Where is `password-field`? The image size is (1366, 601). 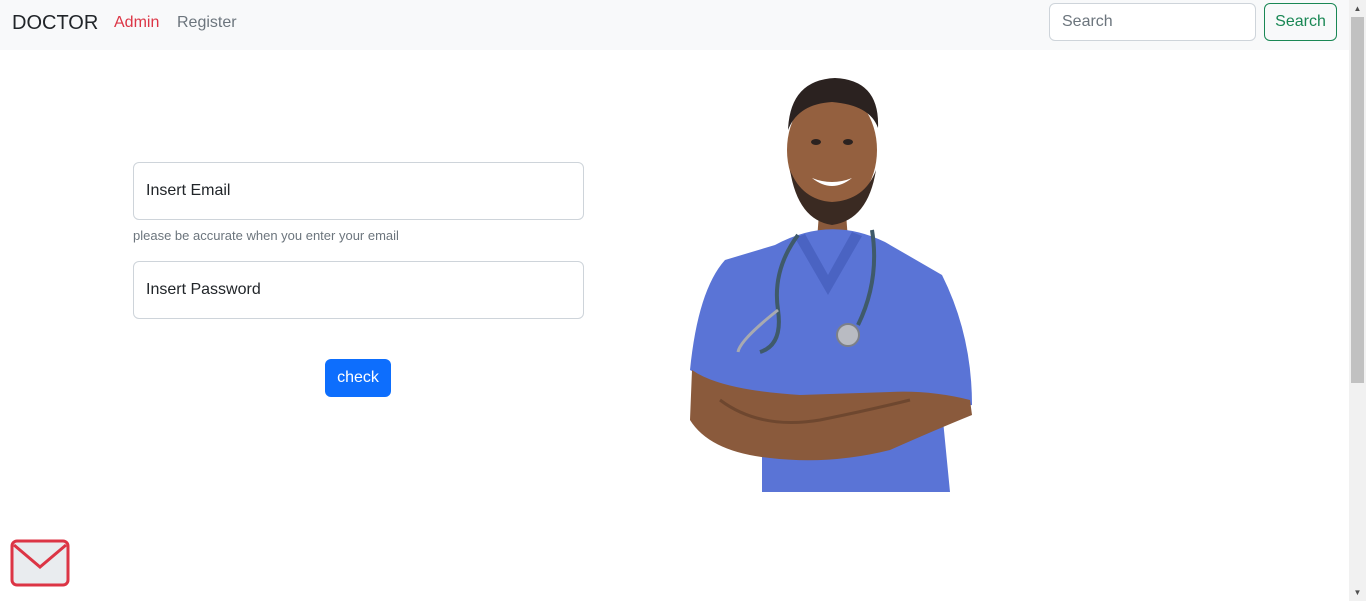 password-field is located at coordinates (358, 290).